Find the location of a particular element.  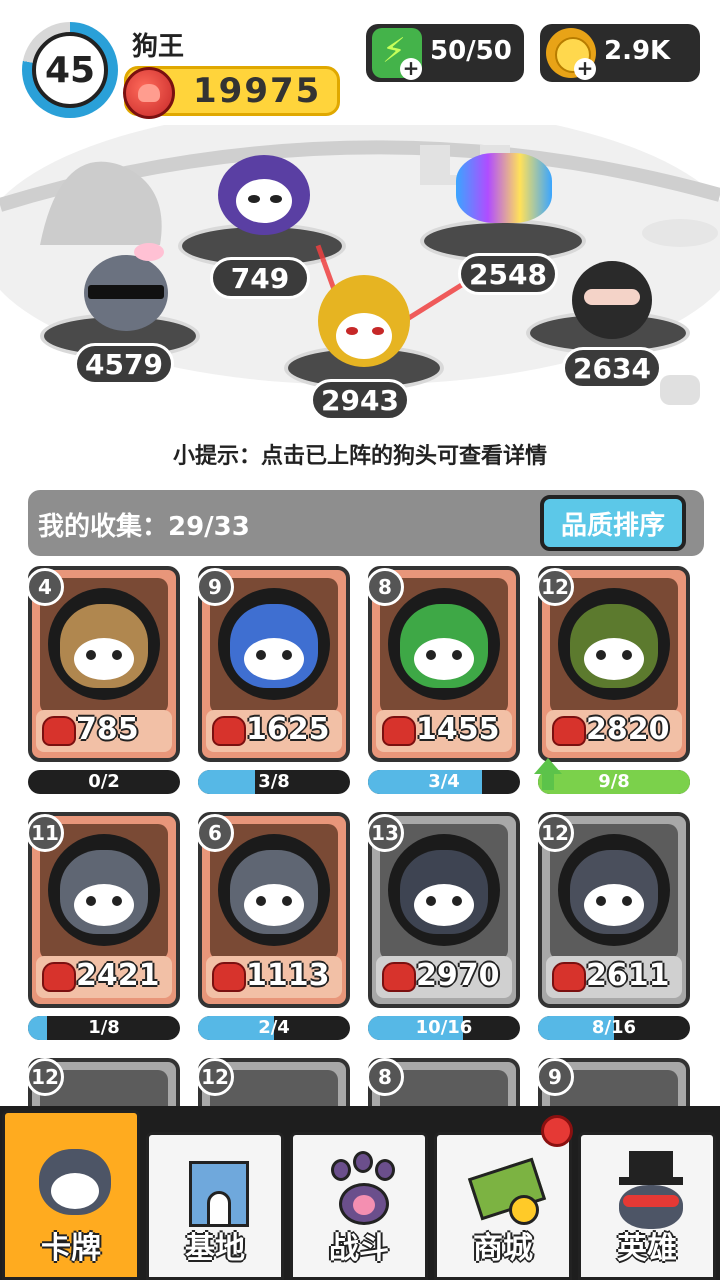

arena-dog-golden-helmet is located at coordinates (364, 321).